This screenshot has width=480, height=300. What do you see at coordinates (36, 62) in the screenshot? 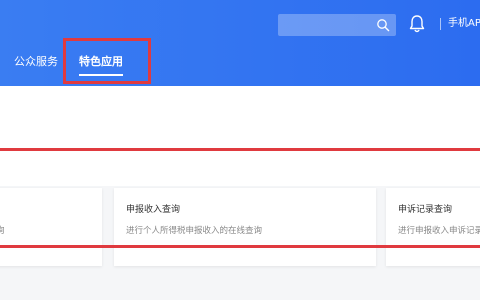
I see `tab-public-services: 公众服务` at bounding box center [36, 62].